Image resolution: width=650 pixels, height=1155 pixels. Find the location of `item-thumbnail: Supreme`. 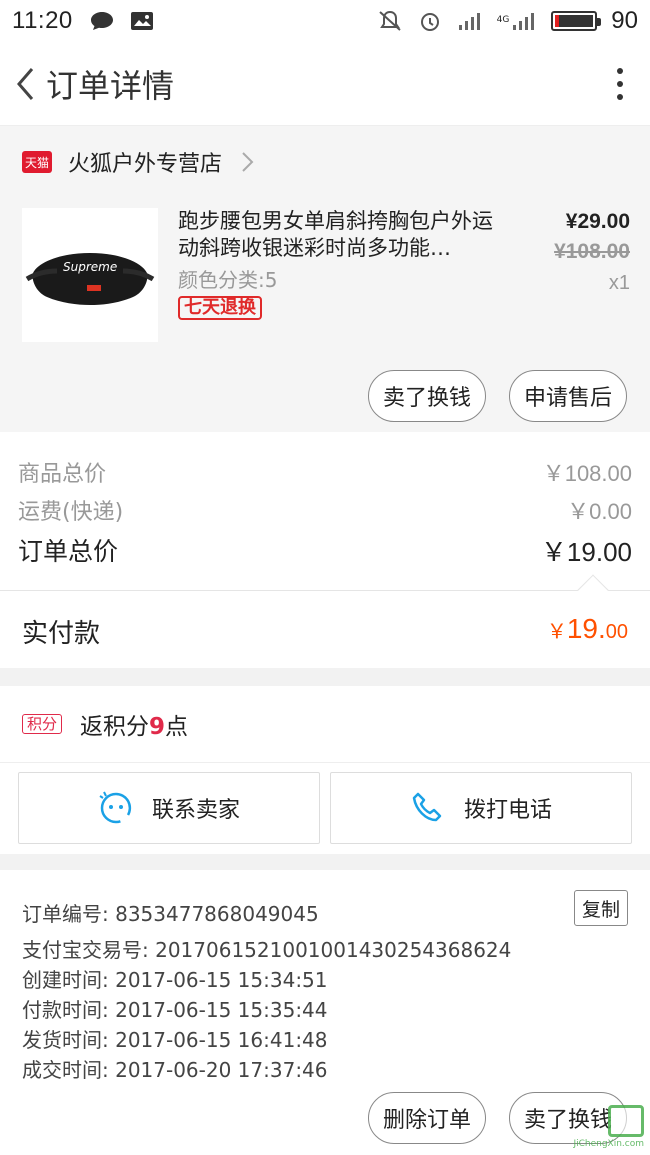

item-thumbnail: Supreme is located at coordinates (90, 275).